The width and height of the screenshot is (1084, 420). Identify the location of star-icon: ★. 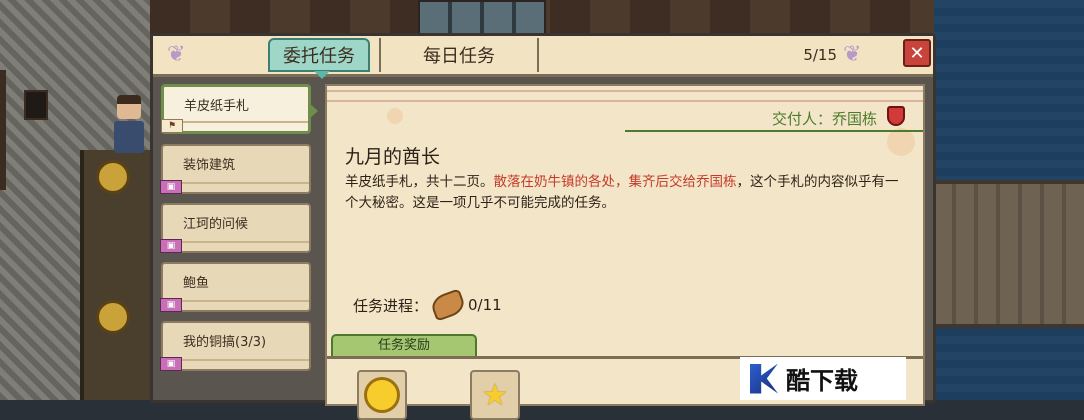
(495, 395).